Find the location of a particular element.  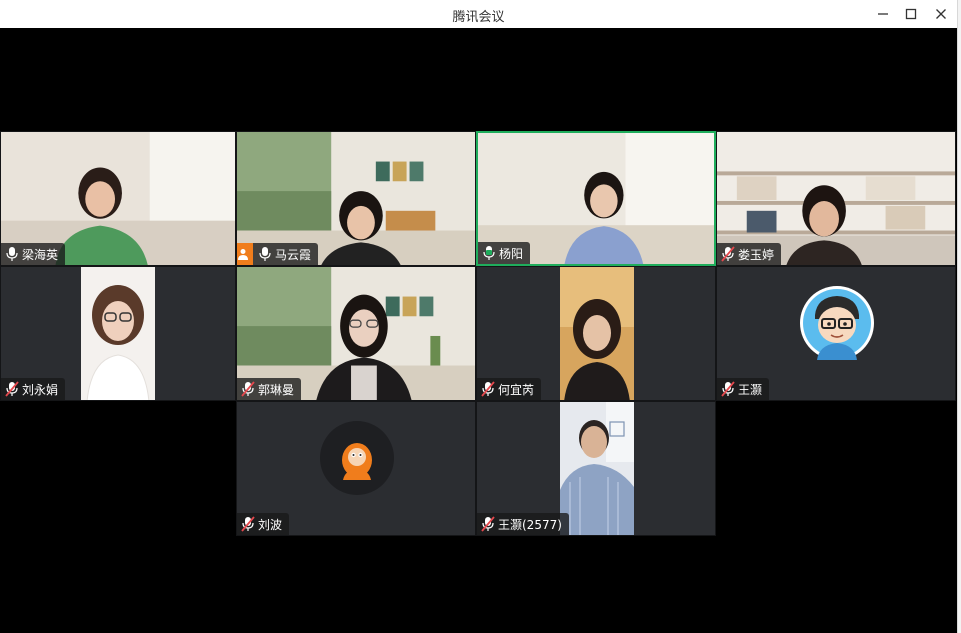

participant-label: 何宜芮 is located at coordinates (509, 389).